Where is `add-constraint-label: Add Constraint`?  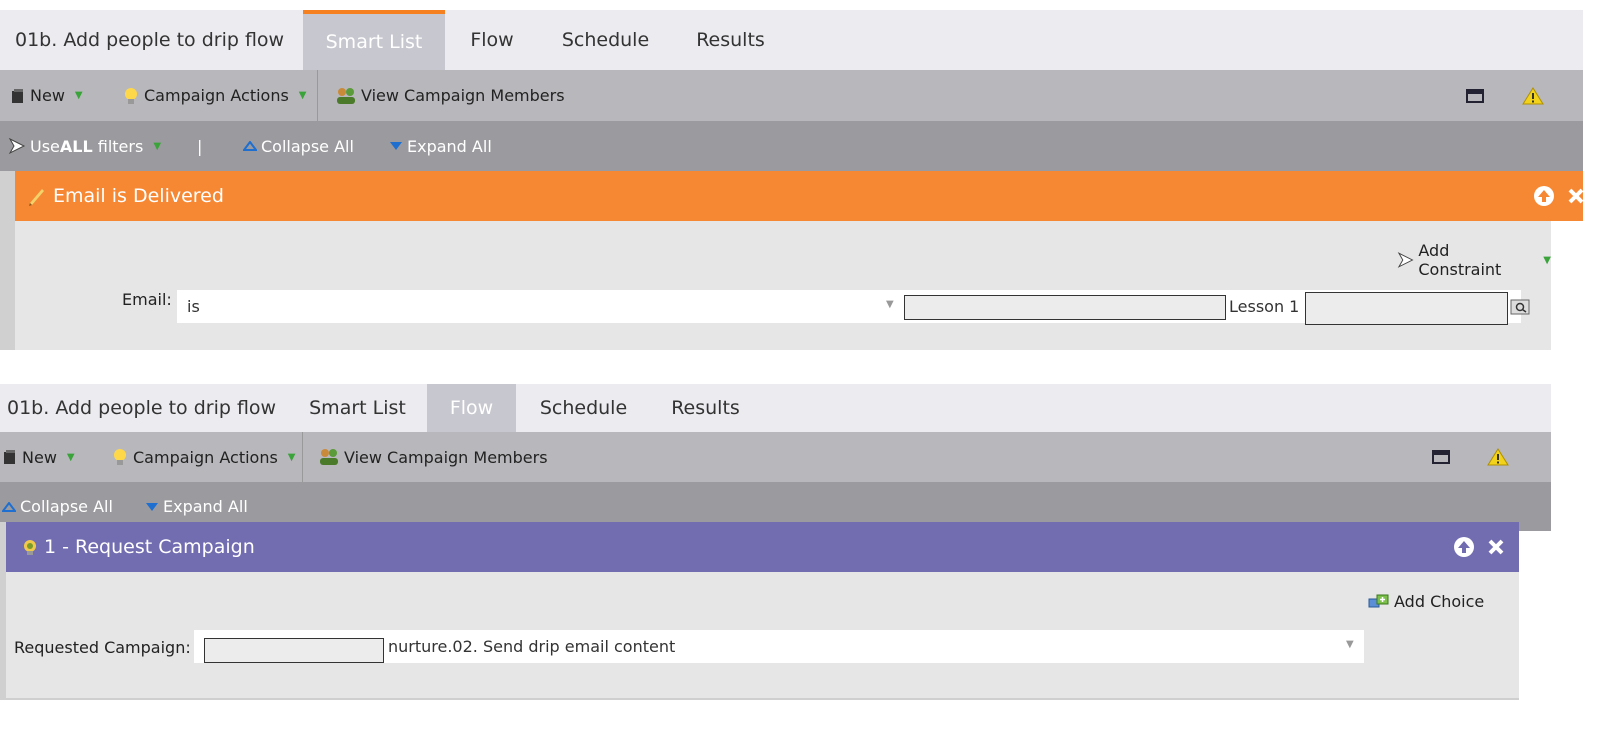 add-constraint-label: Add Constraint is located at coordinates (1460, 260).